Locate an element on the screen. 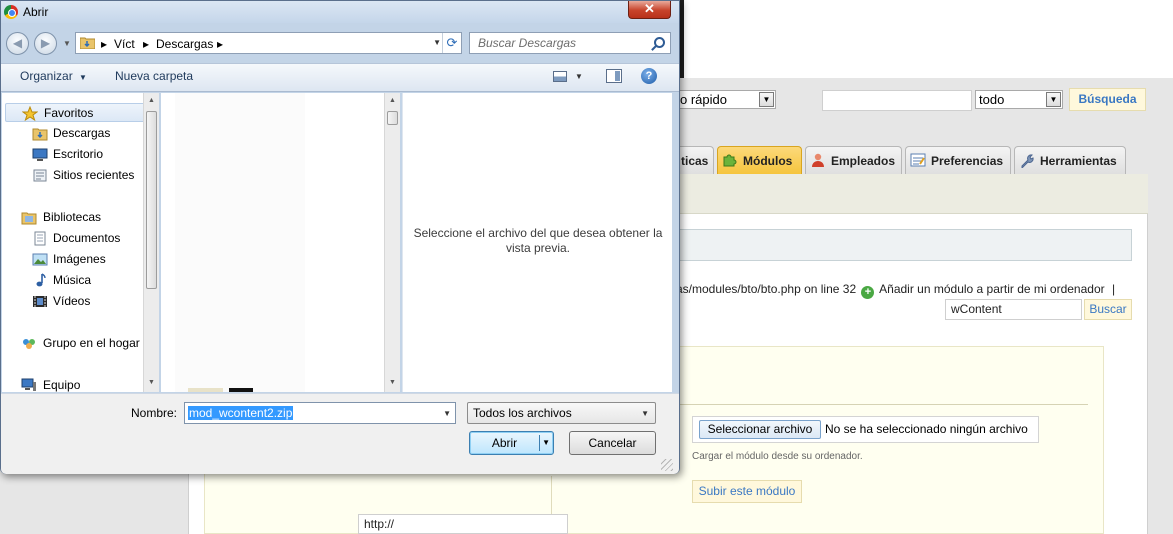 This screenshot has height=534, width=1173. star-icon is located at coordinates (30, 113).